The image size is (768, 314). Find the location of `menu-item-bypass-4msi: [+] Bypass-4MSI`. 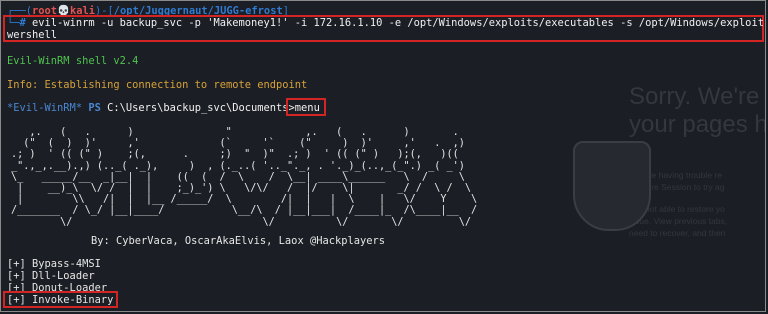

menu-item-bypass-4msi: [+] Bypass-4MSI is located at coordinates (54, 264).